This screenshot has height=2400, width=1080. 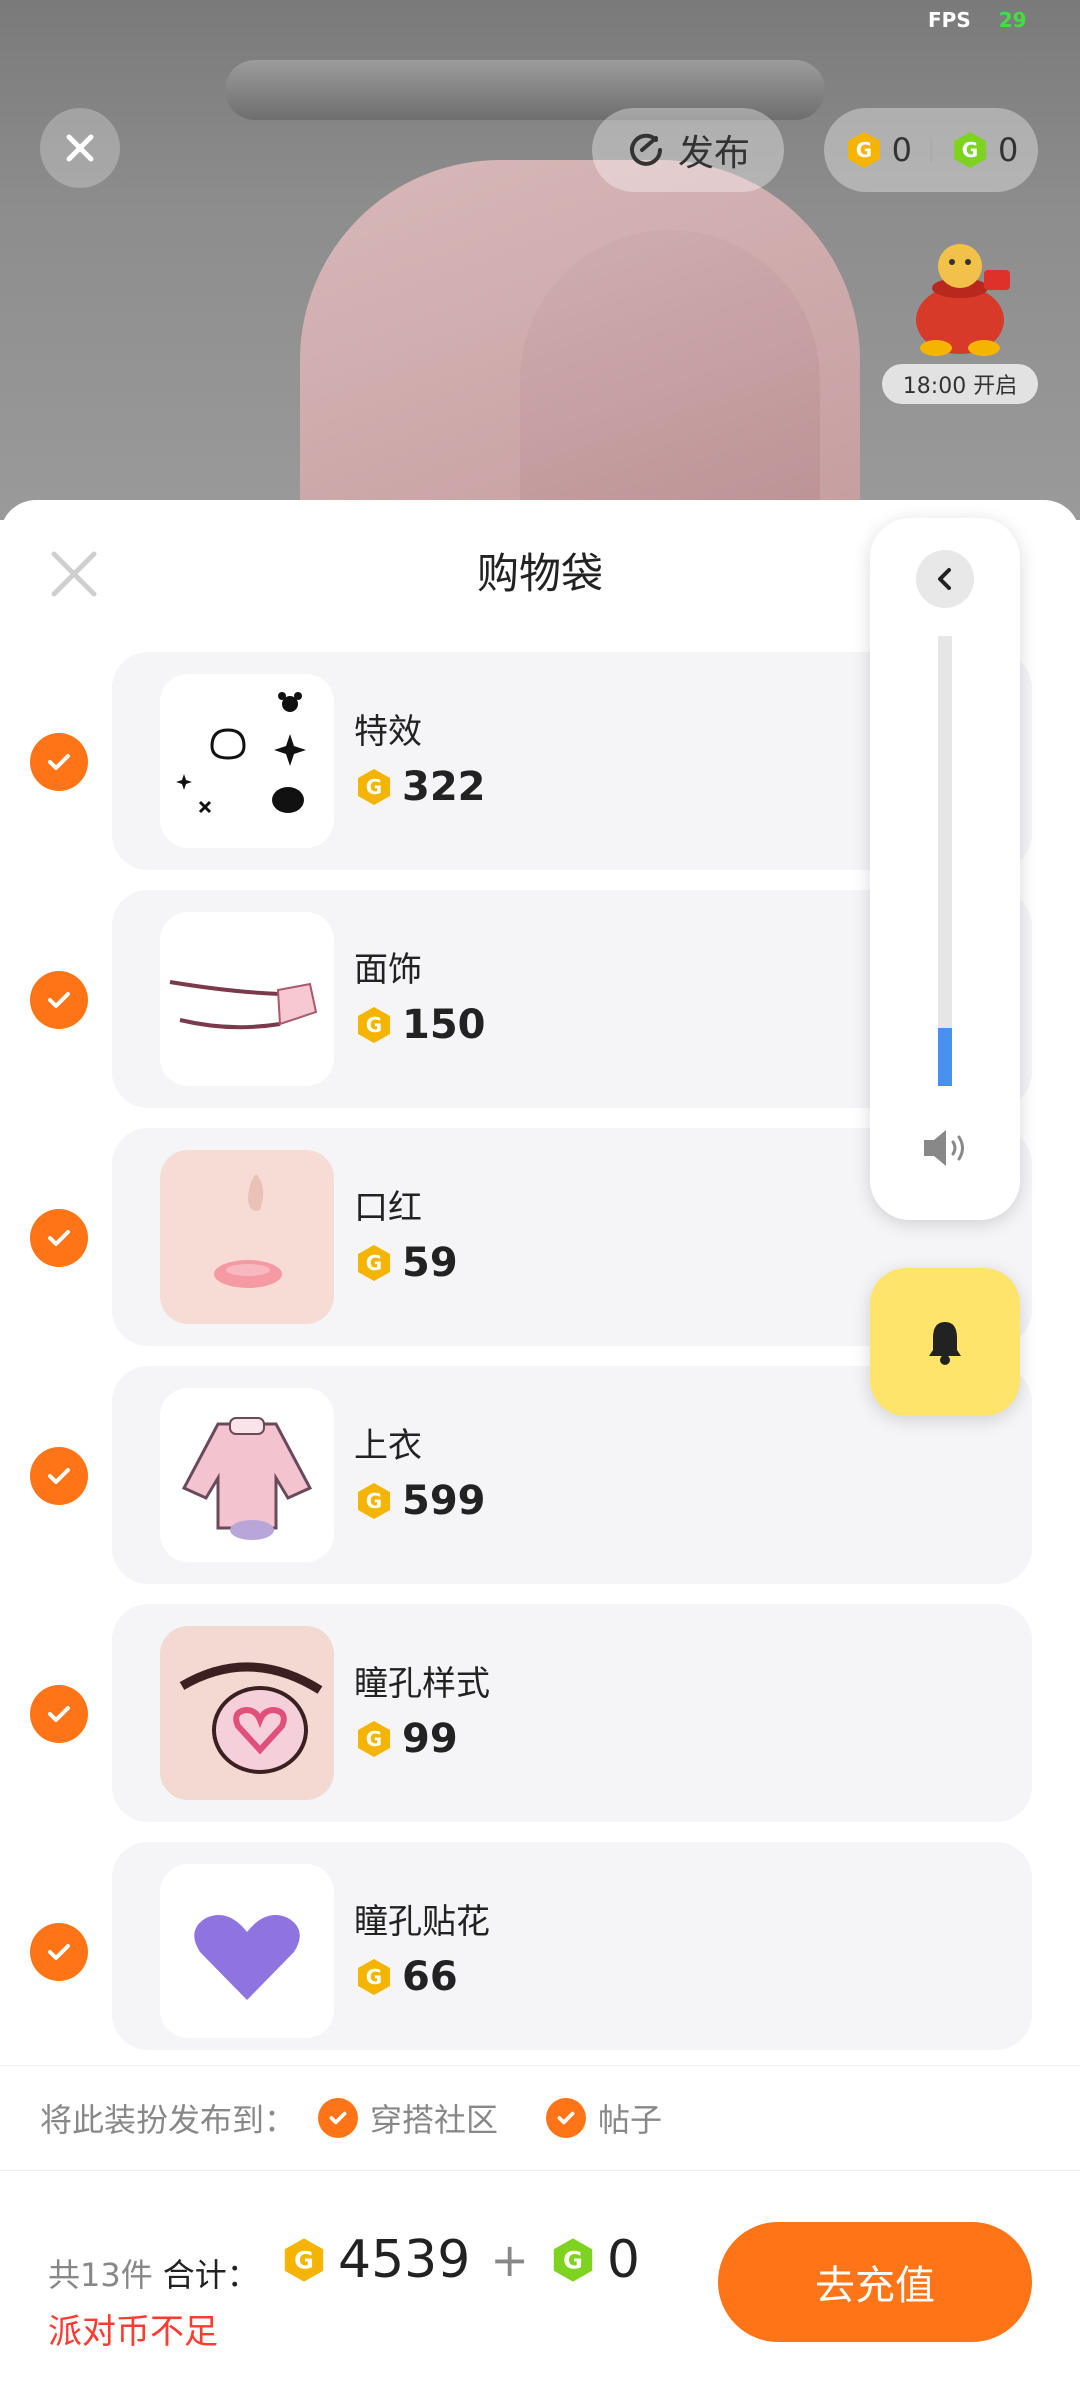 I want to click on insufficient-funds-warning: 派对币不足, so click(x=133, y=2332).